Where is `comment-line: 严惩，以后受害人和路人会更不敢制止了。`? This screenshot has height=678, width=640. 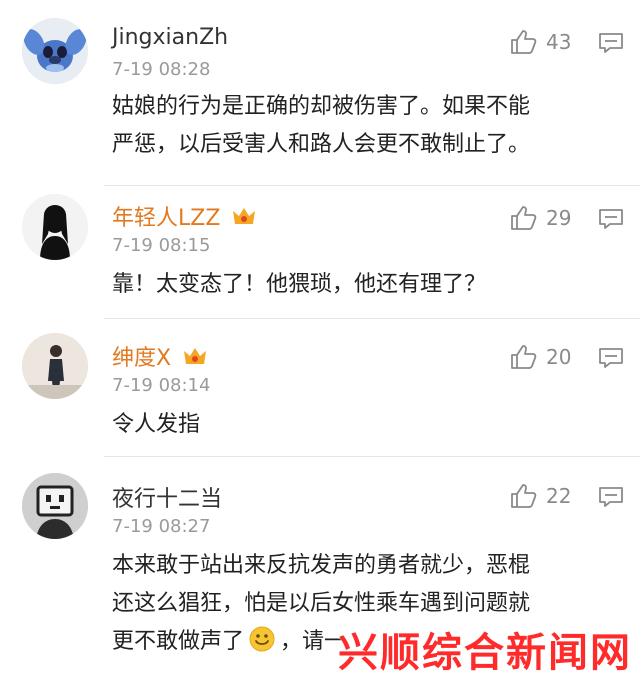 comment-line: 严惩，以后受害人和路人会更不敢制止了。 is located at coordinates (321, 144).